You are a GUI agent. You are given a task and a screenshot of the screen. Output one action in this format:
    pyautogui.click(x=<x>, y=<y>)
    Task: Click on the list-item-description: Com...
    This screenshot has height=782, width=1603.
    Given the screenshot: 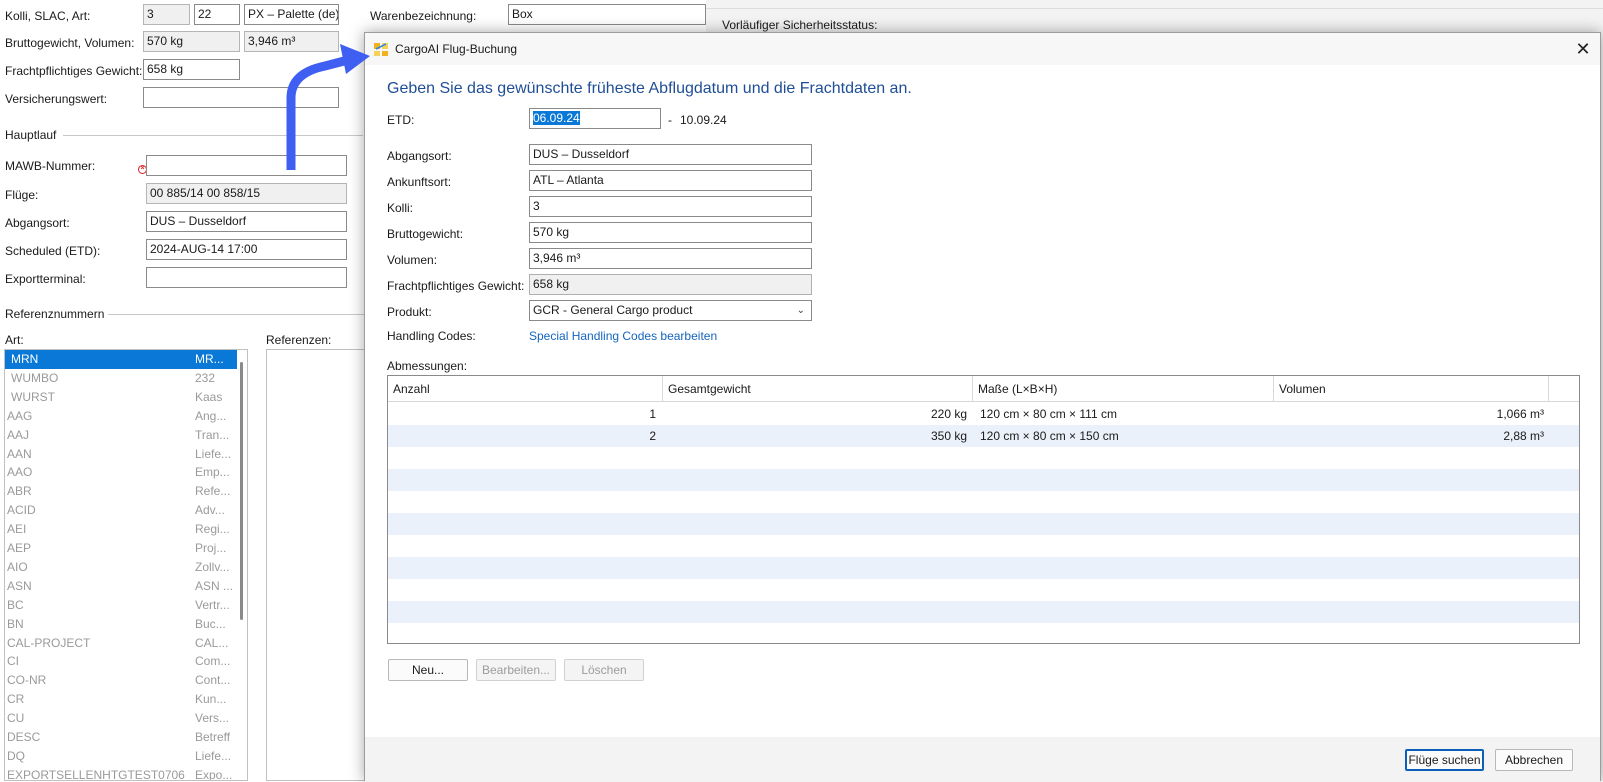 What is the action you would take?
    pyautogui.click(x=213, y=661)
    